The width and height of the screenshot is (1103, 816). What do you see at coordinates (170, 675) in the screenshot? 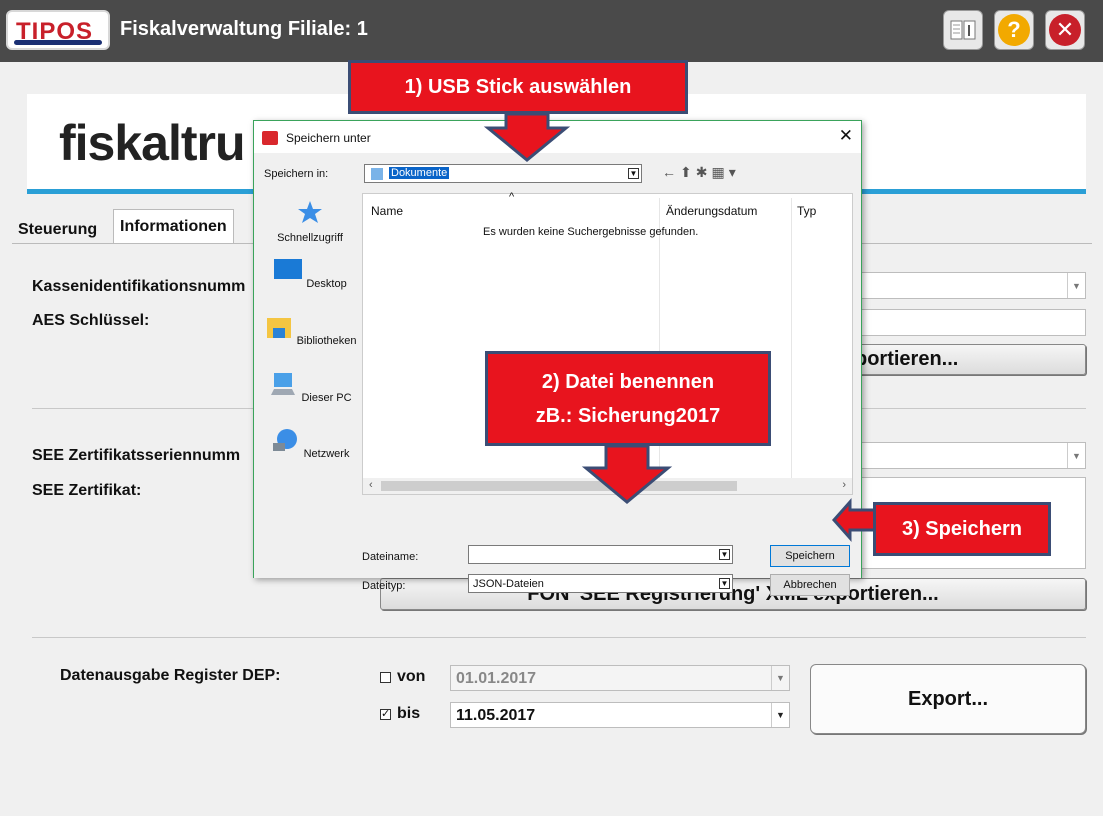
I see `dep-label: Datenausgabe Register DEP:` at bounding box center [170, 675].